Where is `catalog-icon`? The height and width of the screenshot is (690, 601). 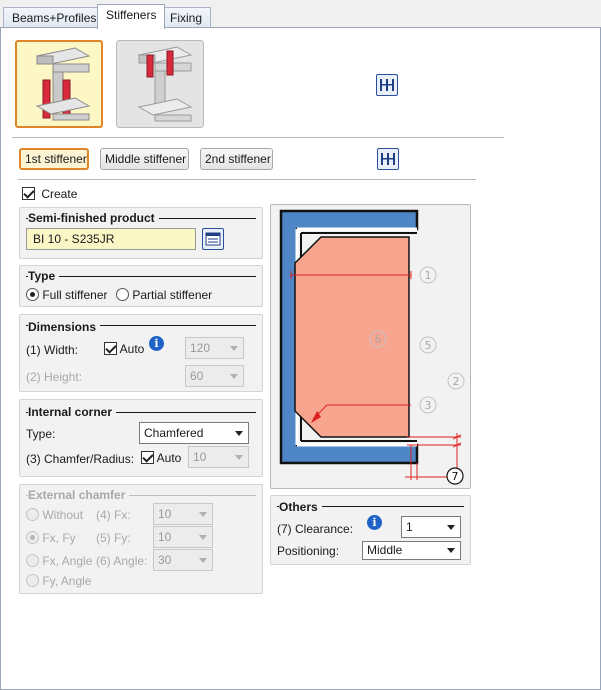
catalog-icon is located at coordinates (213, 239).